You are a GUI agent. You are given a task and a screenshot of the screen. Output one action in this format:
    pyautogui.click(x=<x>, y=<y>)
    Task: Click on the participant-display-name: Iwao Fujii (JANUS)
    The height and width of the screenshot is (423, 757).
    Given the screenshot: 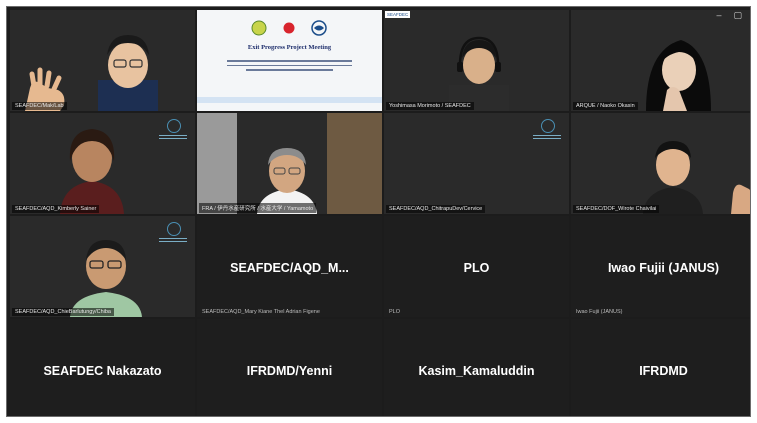 What is the action you would take?
    pyautogui.click(x=663, y=268)
    